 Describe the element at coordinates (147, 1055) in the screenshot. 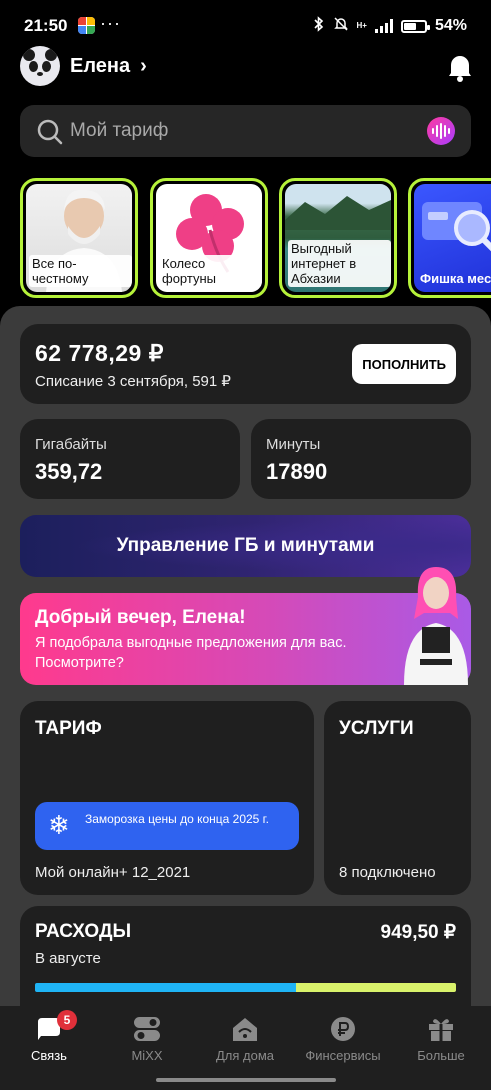

I see `nav-label: MiXX` at that location.